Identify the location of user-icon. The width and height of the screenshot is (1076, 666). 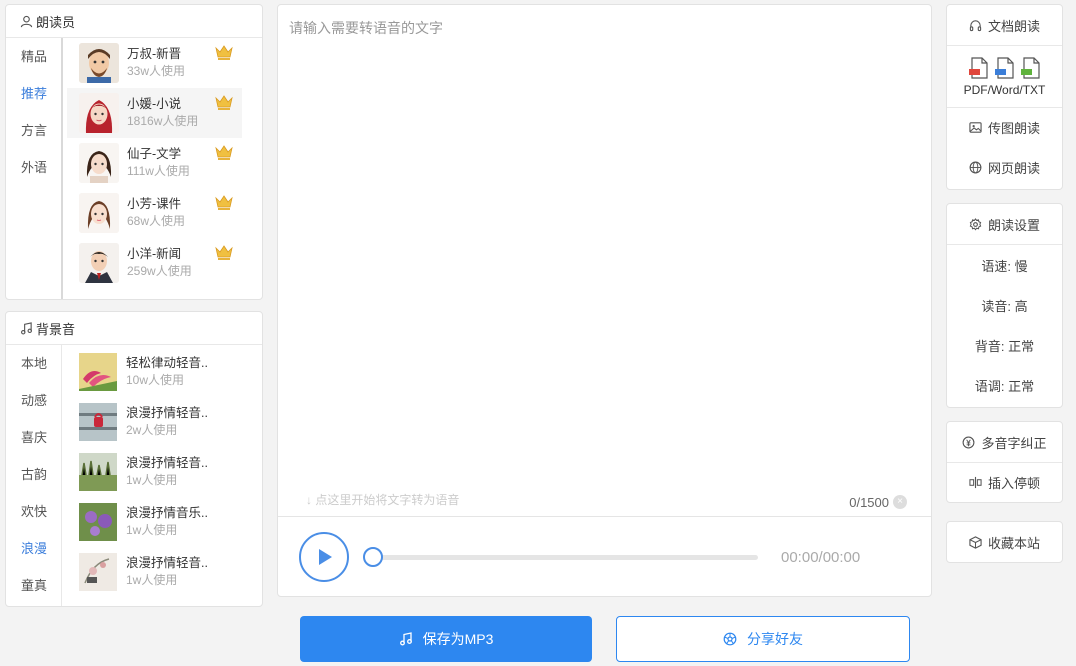
(26, 21).